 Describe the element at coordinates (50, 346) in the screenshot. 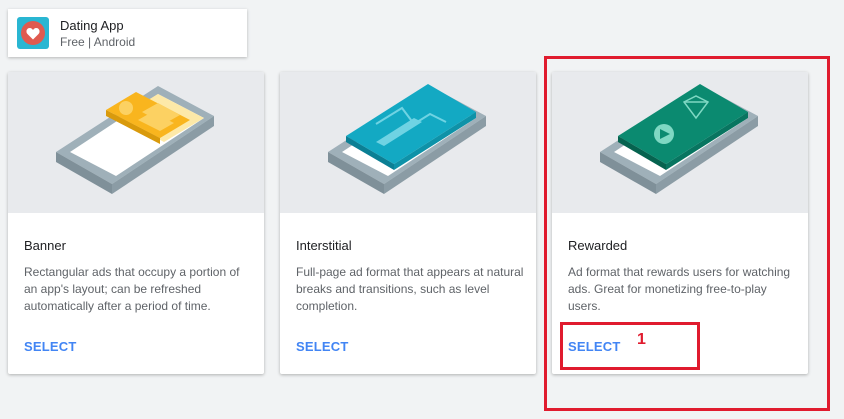

I see `select-banner-button: SELECT` at that location.